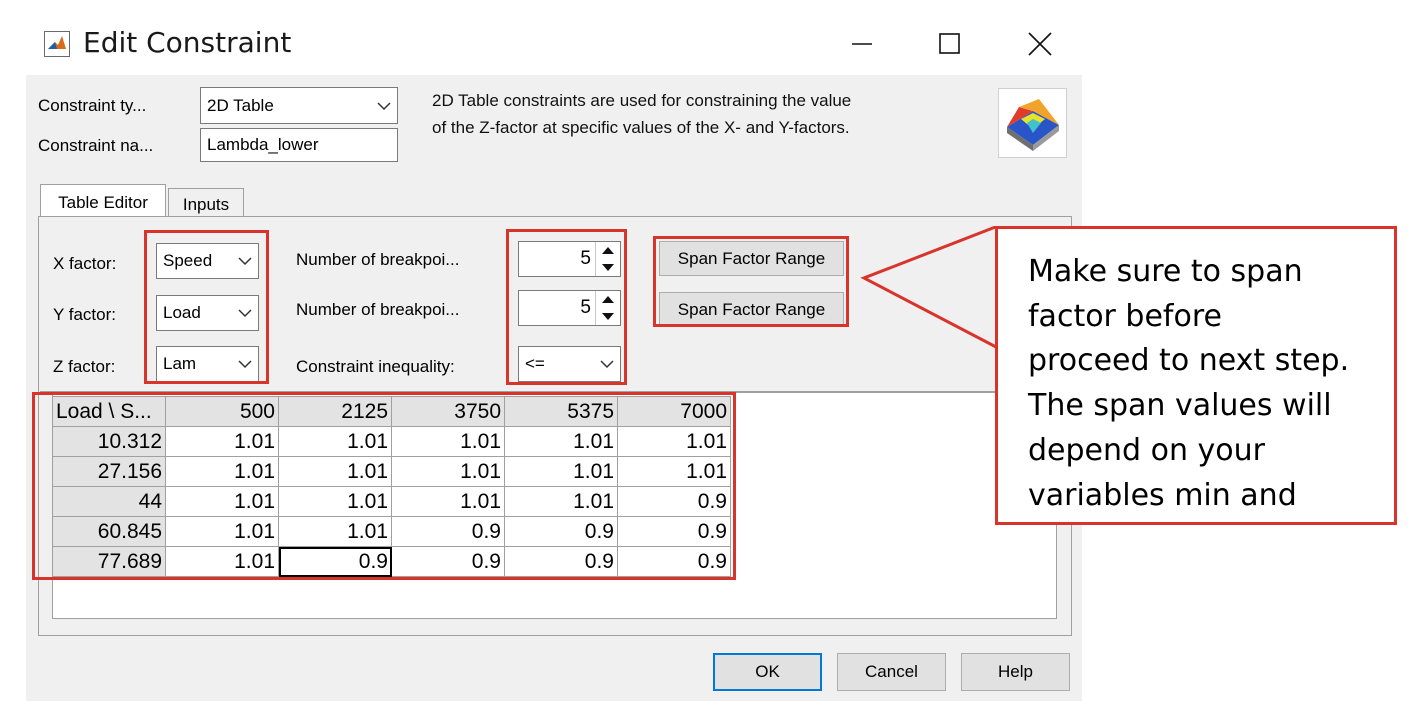 This screenshot has width=1416, height=718. What do you see at coordinates (1125, 316) in the screenshot?
I see `annotation-line: factor before` at bounding box center [1125, 316].